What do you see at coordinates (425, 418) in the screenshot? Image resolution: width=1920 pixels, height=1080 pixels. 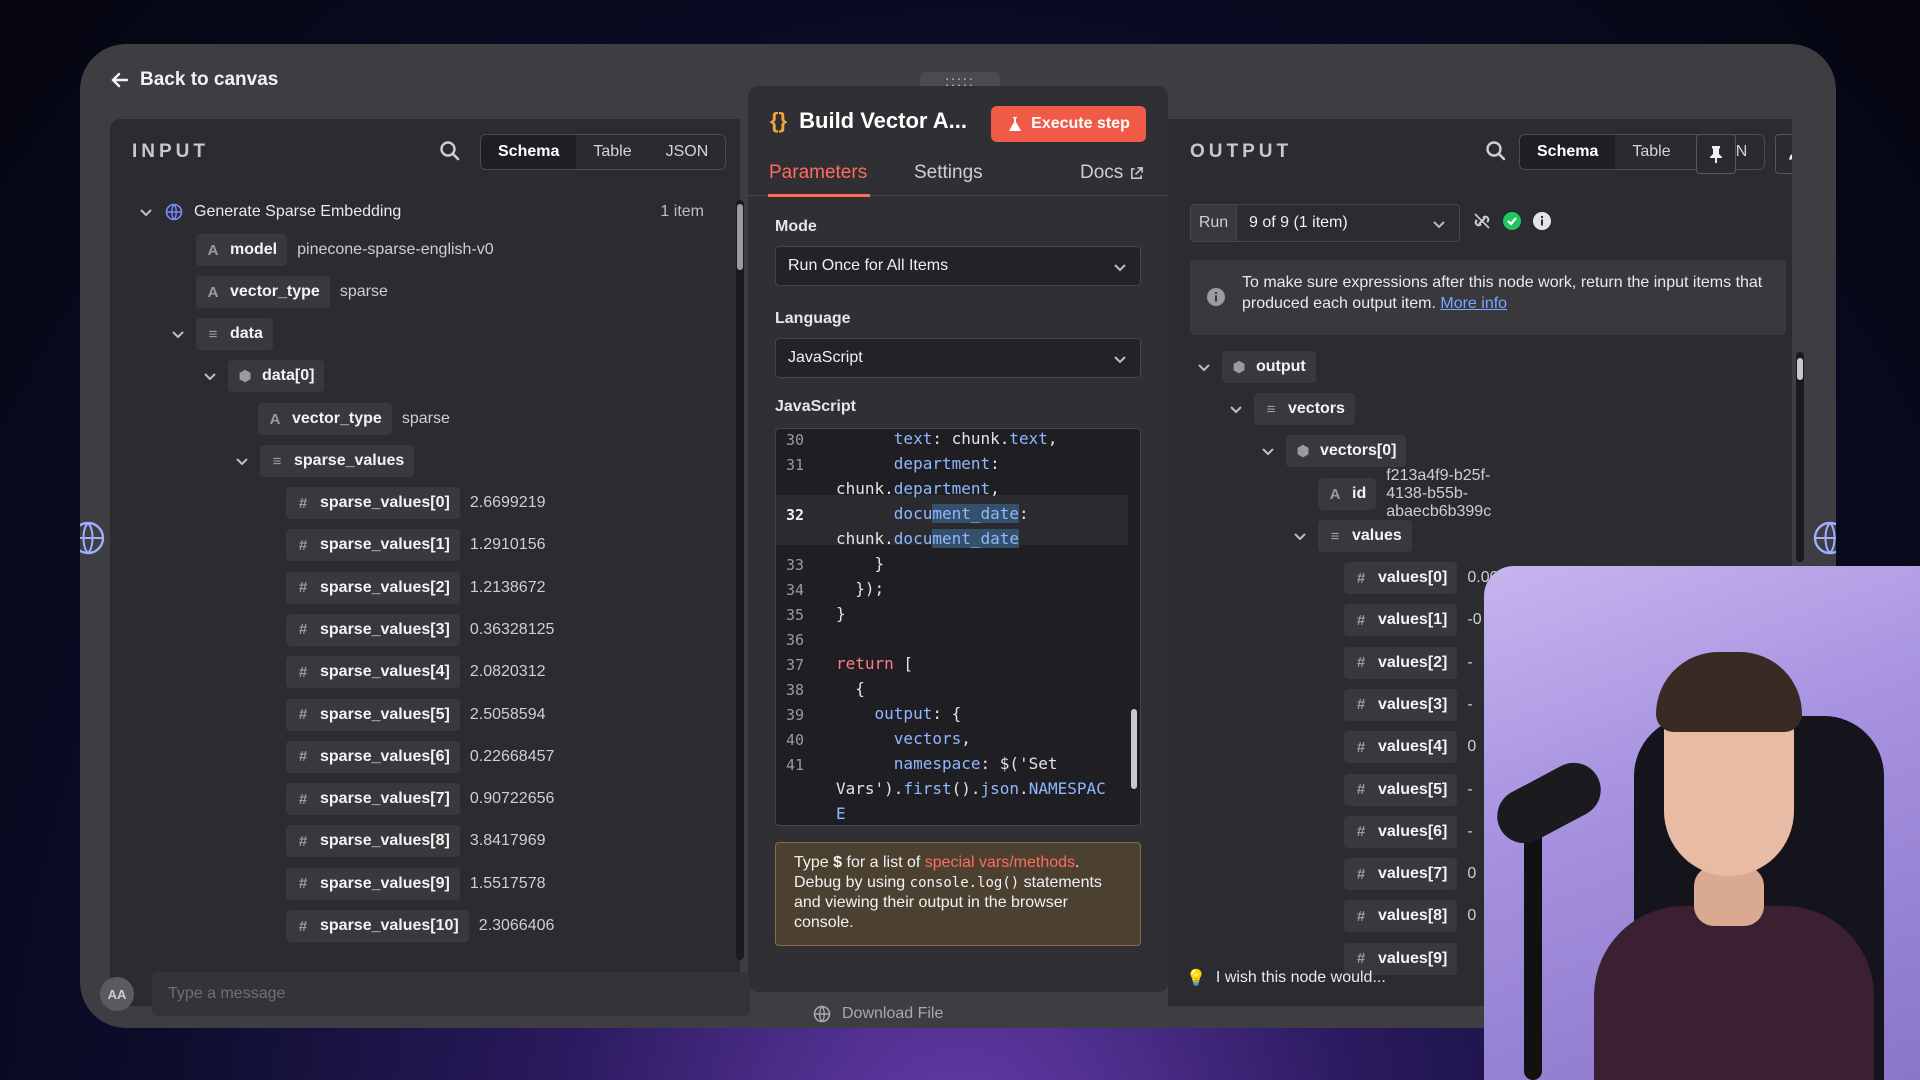 I see `field-value: sparse` at bounding box center [425, 418].